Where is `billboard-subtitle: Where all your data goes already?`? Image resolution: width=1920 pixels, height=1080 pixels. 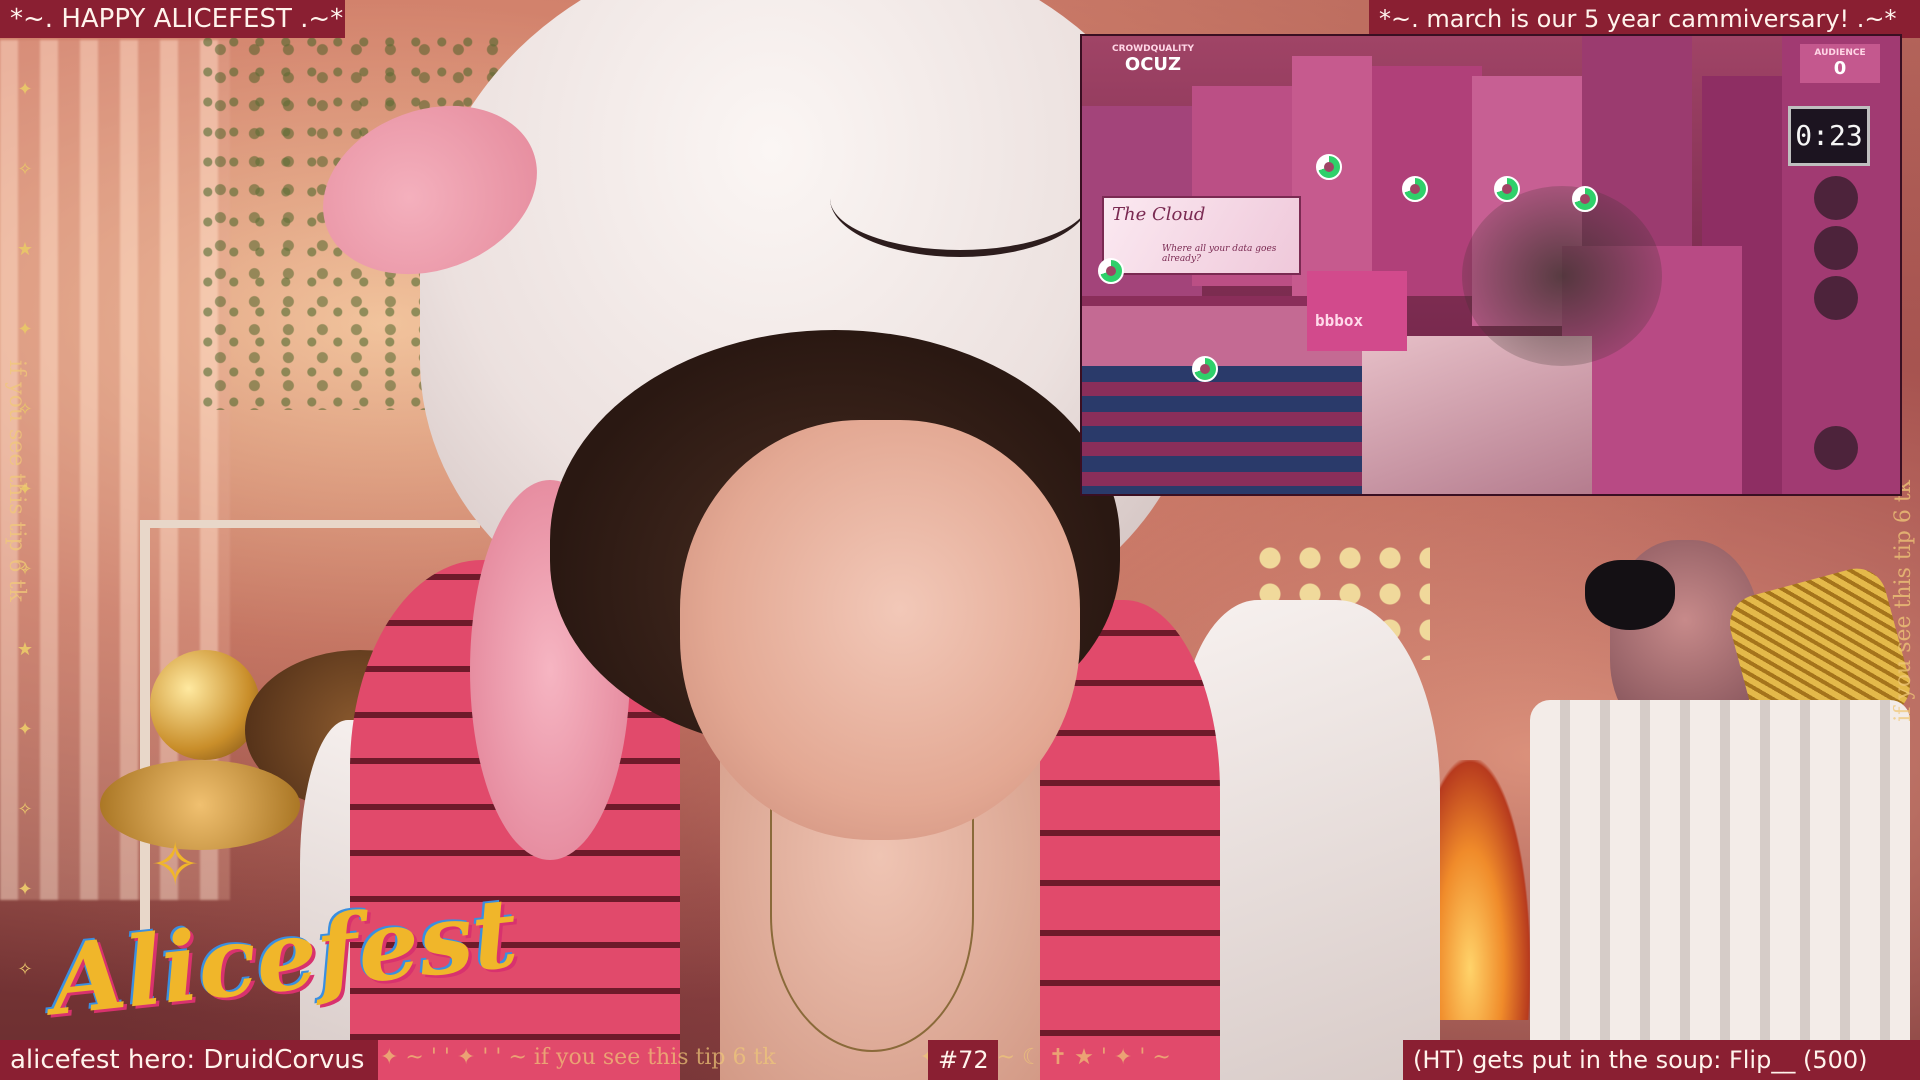
billboard-subtitle: Where all your data goes already? is located at coordinates (1219, 254).